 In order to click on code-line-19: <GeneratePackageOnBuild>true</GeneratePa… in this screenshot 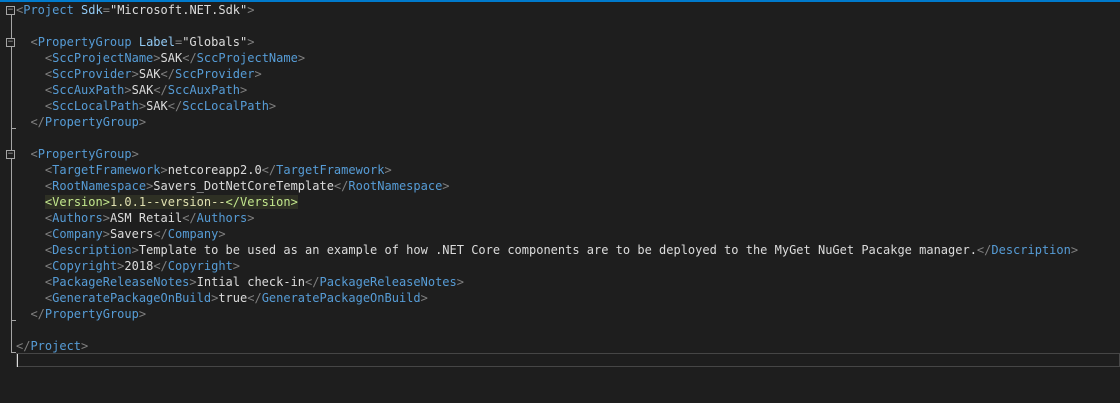, I will do `click(222, 298)`.